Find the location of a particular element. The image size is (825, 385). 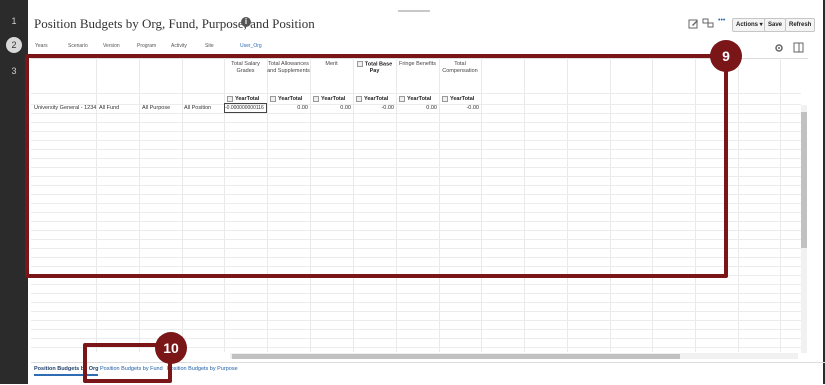

callout-number-tabs: 10 is located at coordinates (171, 348).